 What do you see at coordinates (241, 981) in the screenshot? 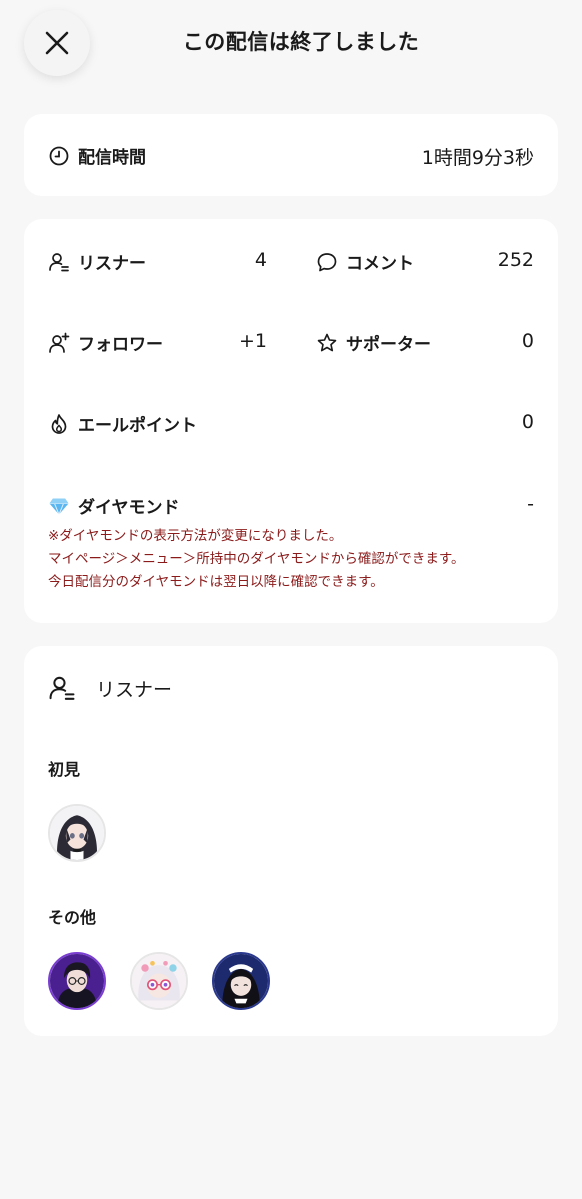
I see `avatar-maid-navy` at bounding box center [241, 981].